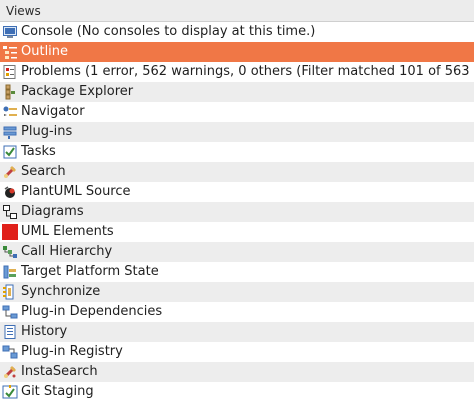 The width and height of the screenshot is (474, 417). Describe the element at coordinates (10, 232) in the screenshot. I see `uml-elements-icon` at that location.